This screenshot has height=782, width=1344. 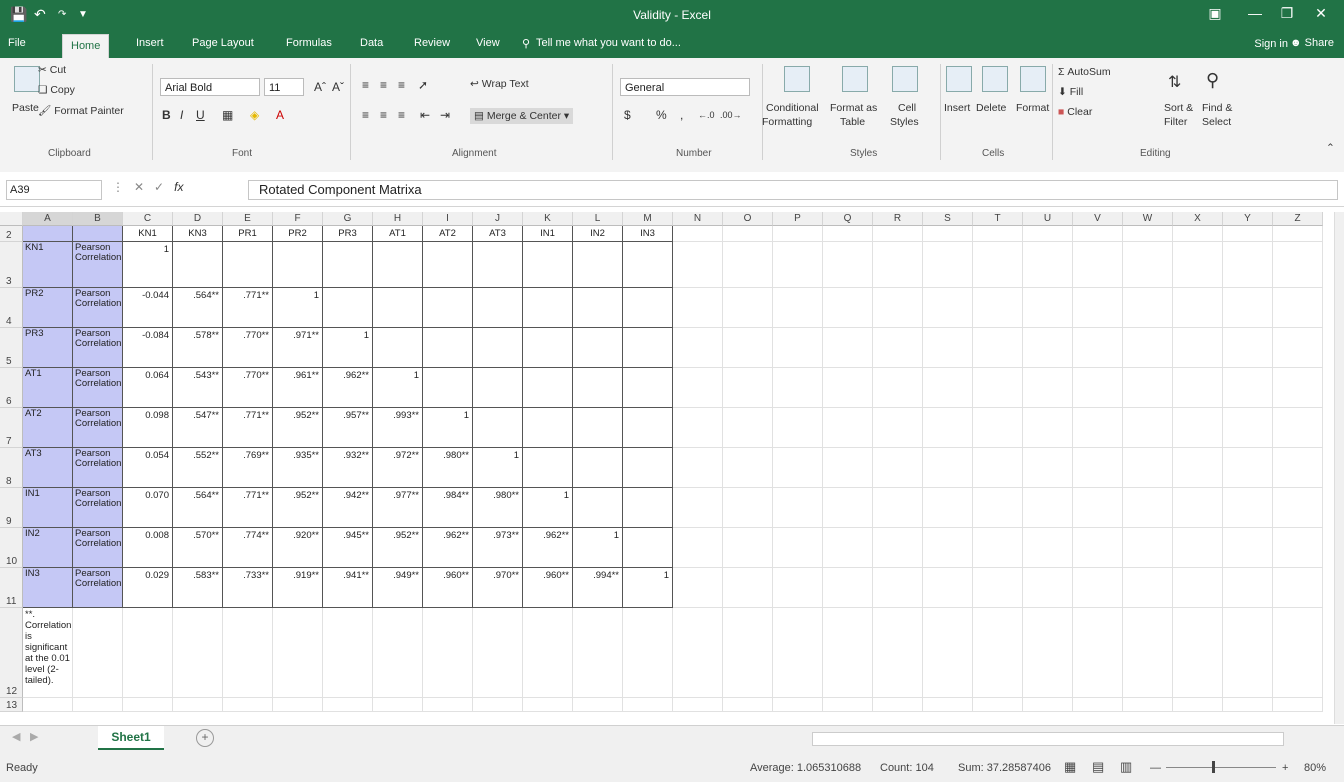 I want to click on collapse-ribbon-icon: ⌃, so click(x=1330, y=148).